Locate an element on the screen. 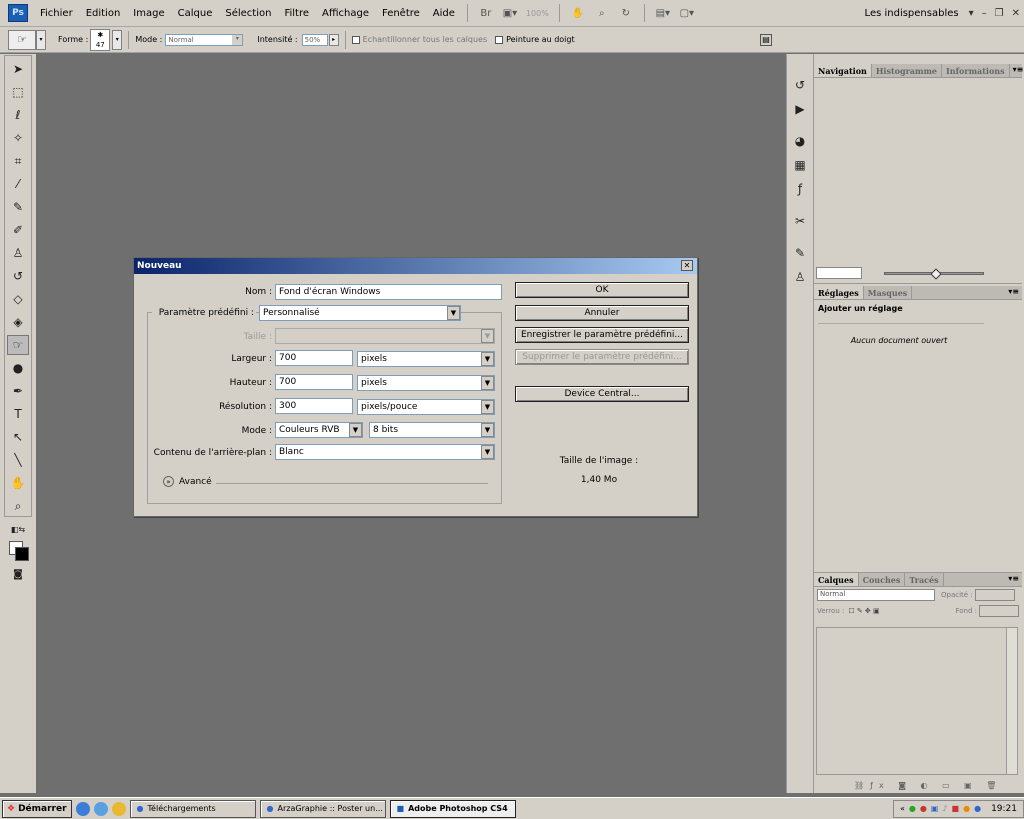 The image size is (1024, 819). layers-footer-icons: ⛓ƒx ◙ ◐ ▭ ▣ 🗑 is located at coordinates (928, 785).